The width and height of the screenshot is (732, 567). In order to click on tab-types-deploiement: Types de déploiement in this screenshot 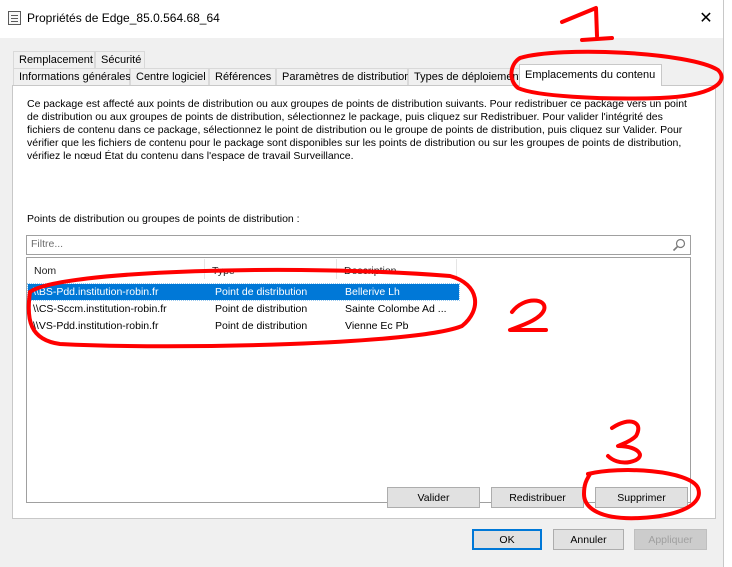, I will do `click(465, 76)`.